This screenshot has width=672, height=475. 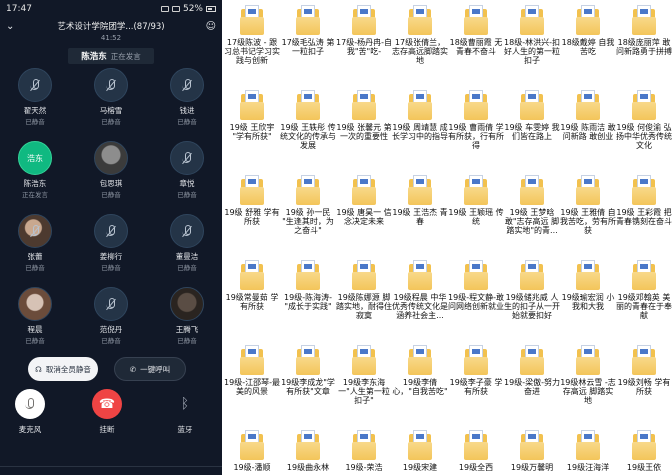 I want to click on file-item: 17级-杨丹冉-自我"苦"吃-, so click(x=364, y=30).